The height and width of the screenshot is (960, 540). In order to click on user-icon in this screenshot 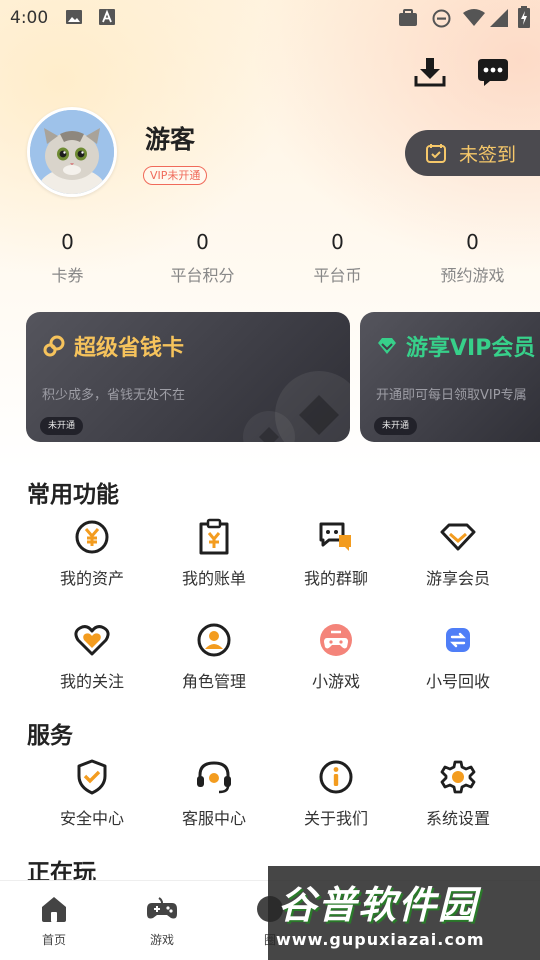, I will do `click(214, 640)`.